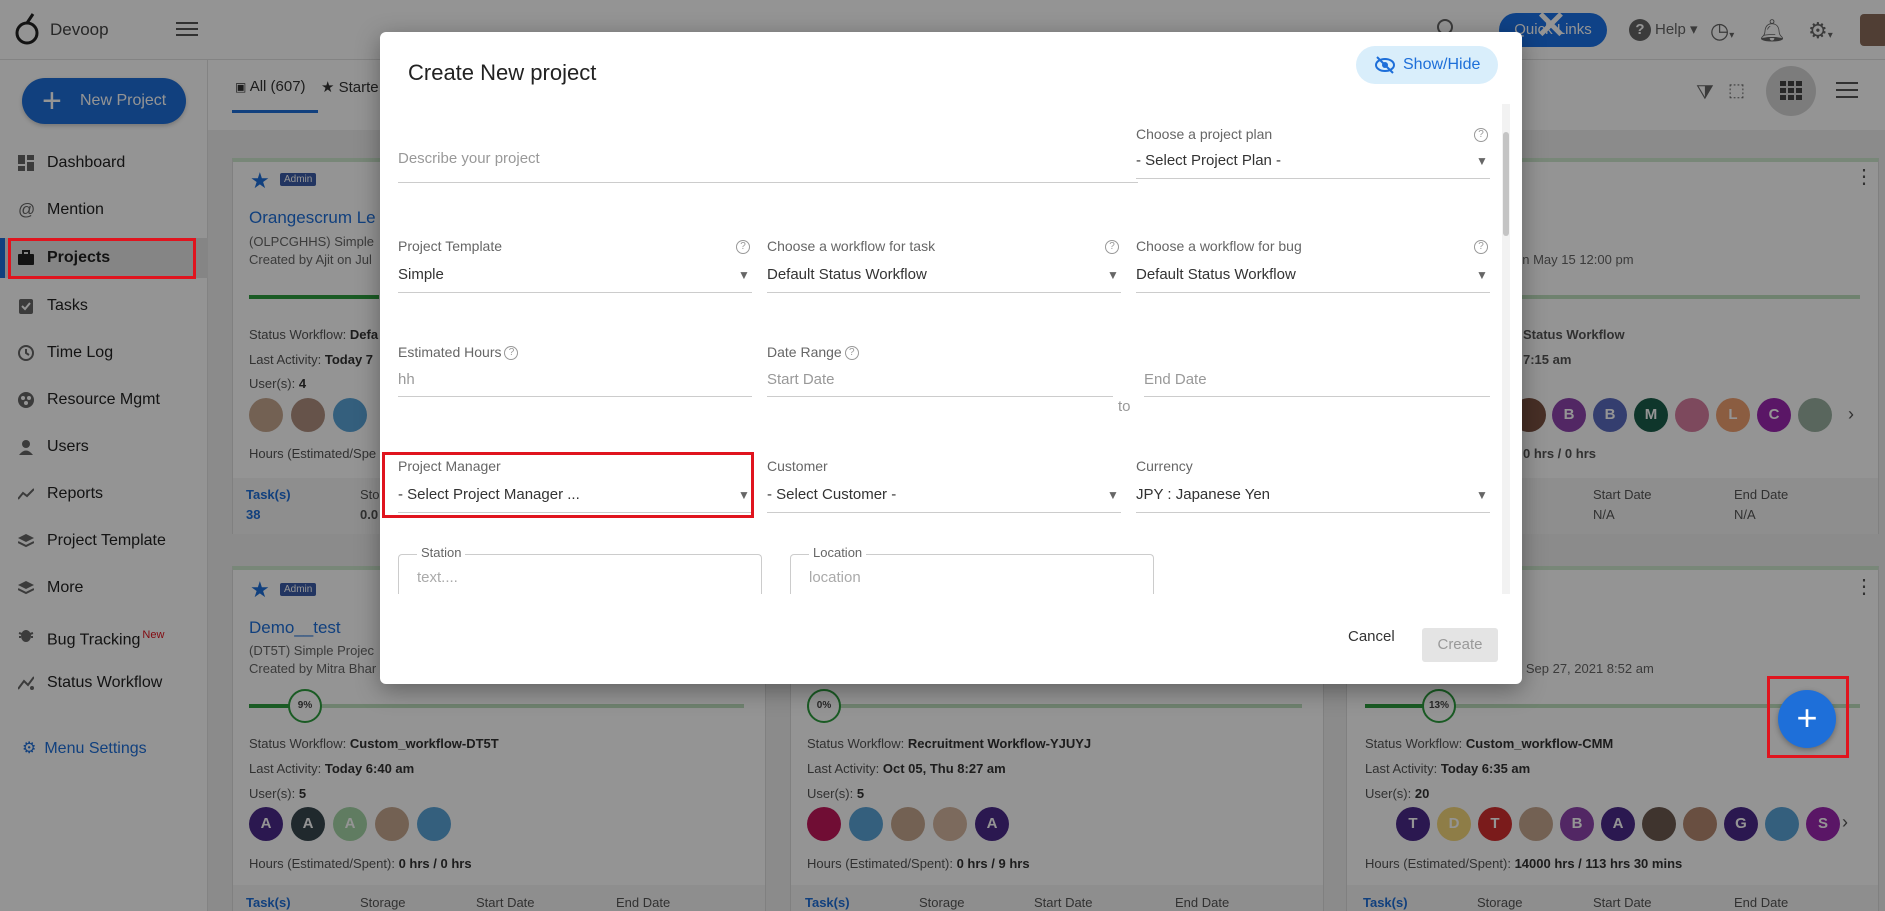 The width and height of the screenshot is (1885, 911). What do you see at coordinates (1204, 134) in the screenshot?
I see `project-plan-label: Choose a project plan` at bounding box center [1204, 134].